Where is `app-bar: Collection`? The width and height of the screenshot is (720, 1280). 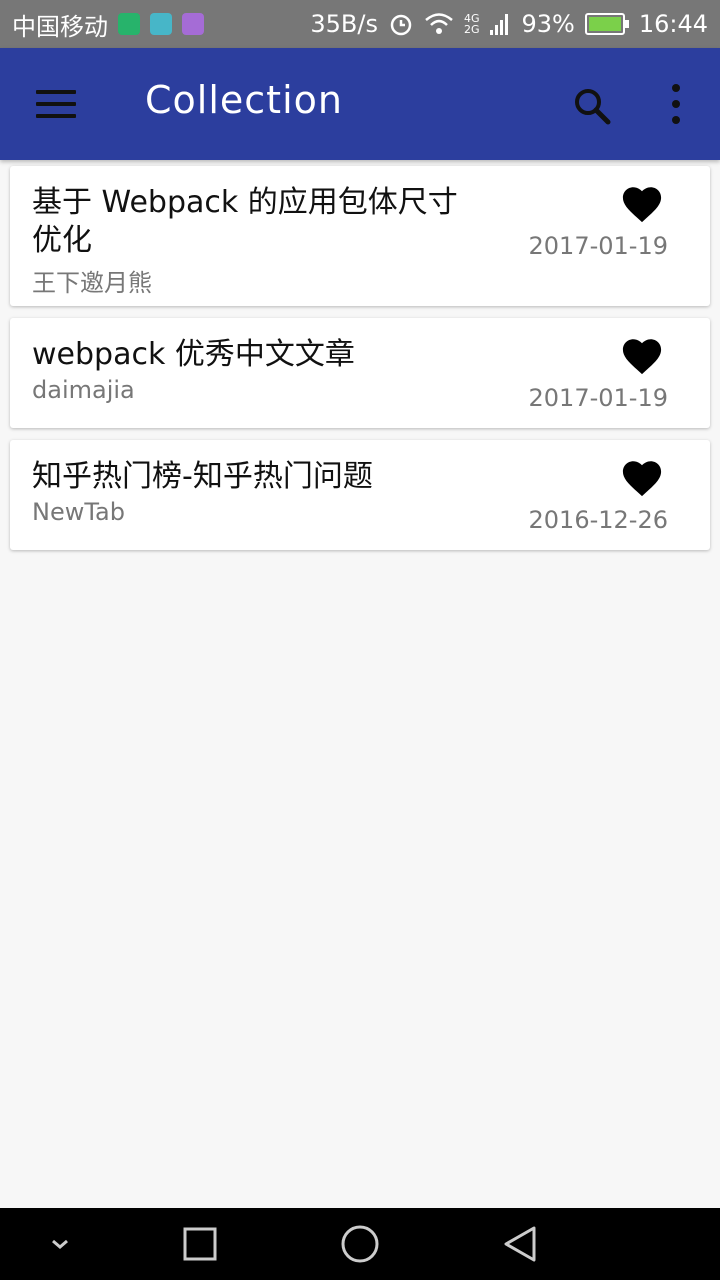 app-bar: Collection is located at coordinates (360, 104).